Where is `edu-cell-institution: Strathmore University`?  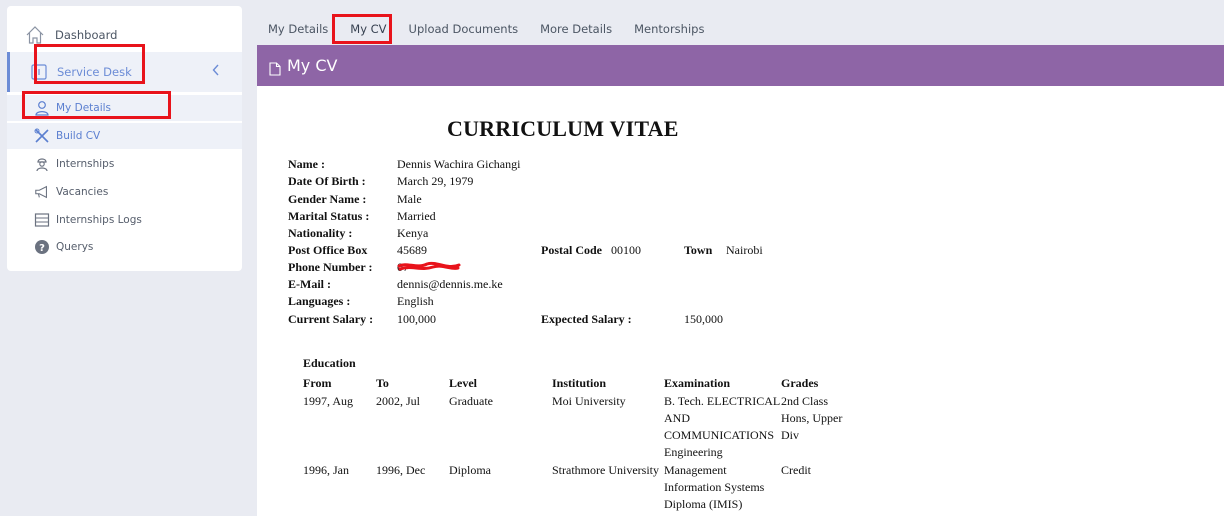
edu-cell-institution: Strathmore University is located at coordinates (605, 470).